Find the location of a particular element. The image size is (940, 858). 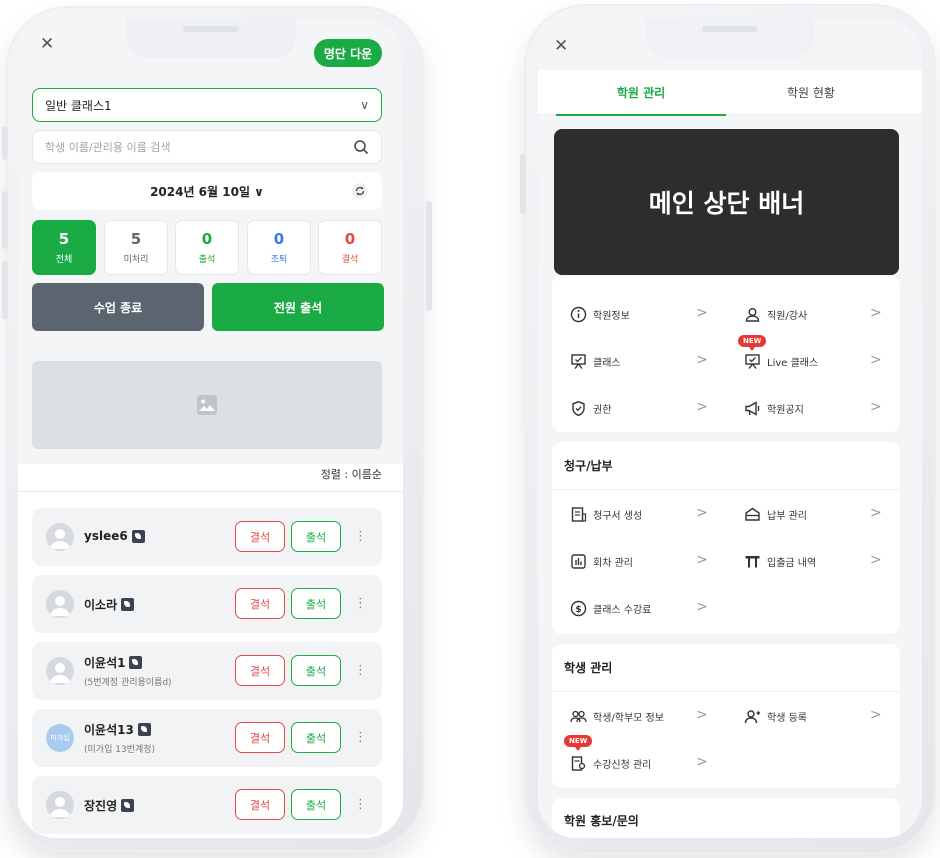

enroll-icon is located at coordinates (578, 763).